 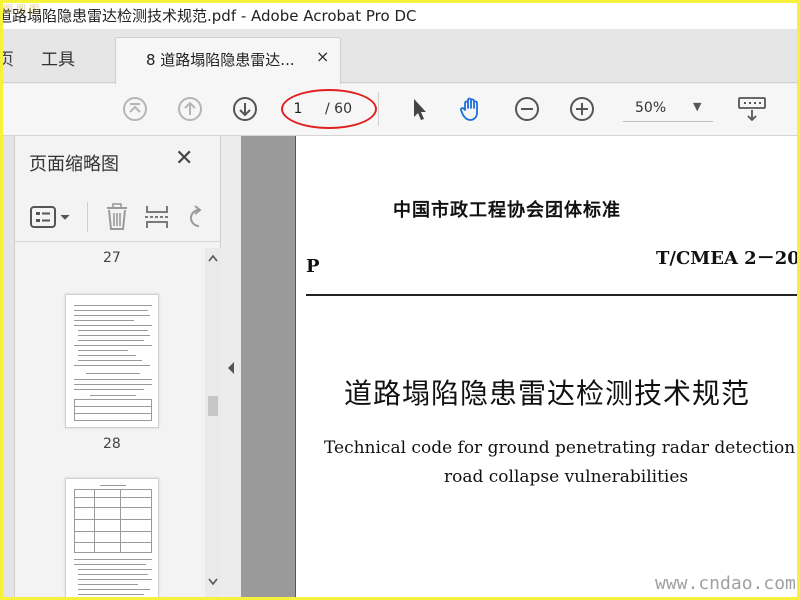 I want to click on insert-page-icon, so click(x=157, y=217).